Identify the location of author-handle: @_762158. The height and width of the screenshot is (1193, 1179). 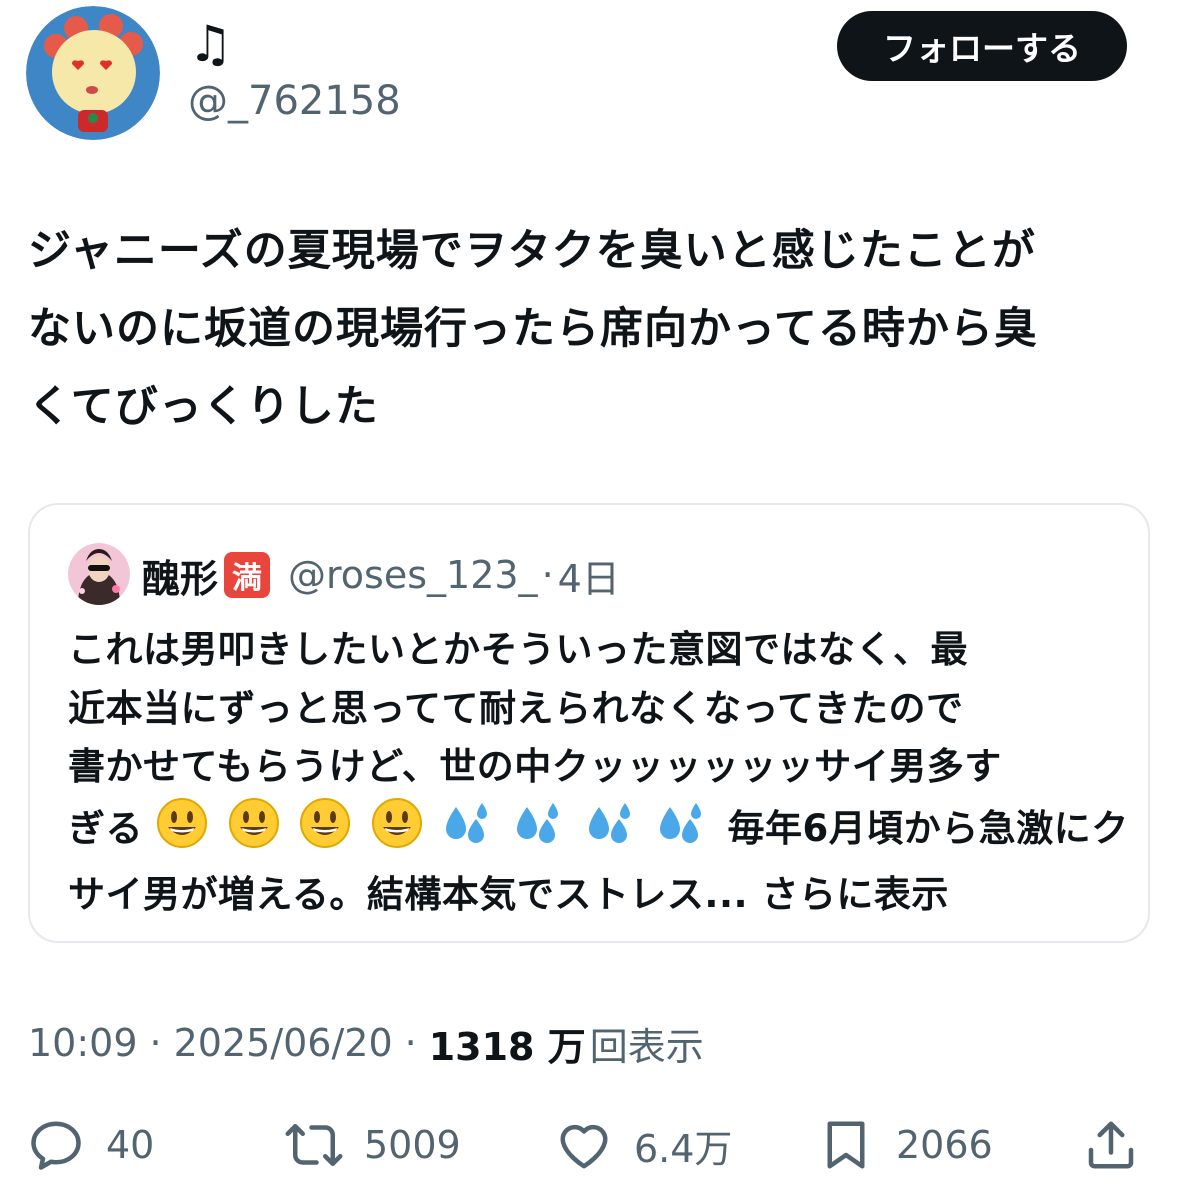
(294, 101).